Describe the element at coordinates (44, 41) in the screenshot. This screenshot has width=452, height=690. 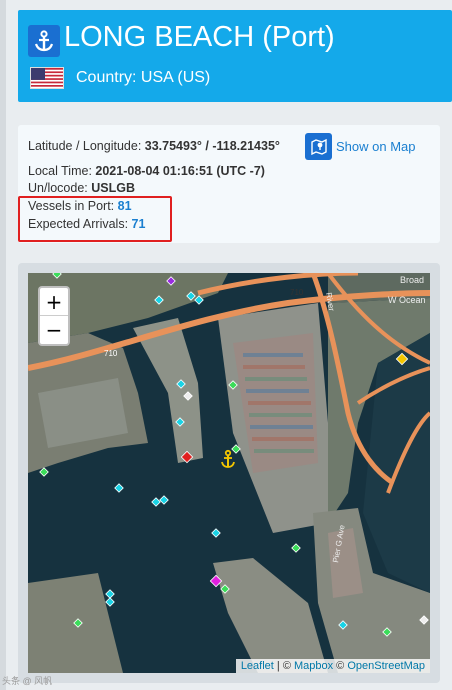
I see `anchor-icon` at that location.